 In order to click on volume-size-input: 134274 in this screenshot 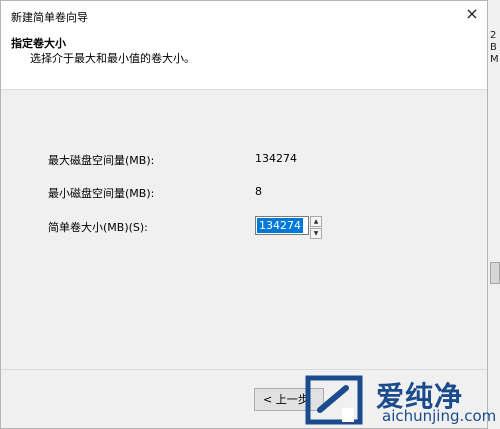, I will do `click(282, 225)`.